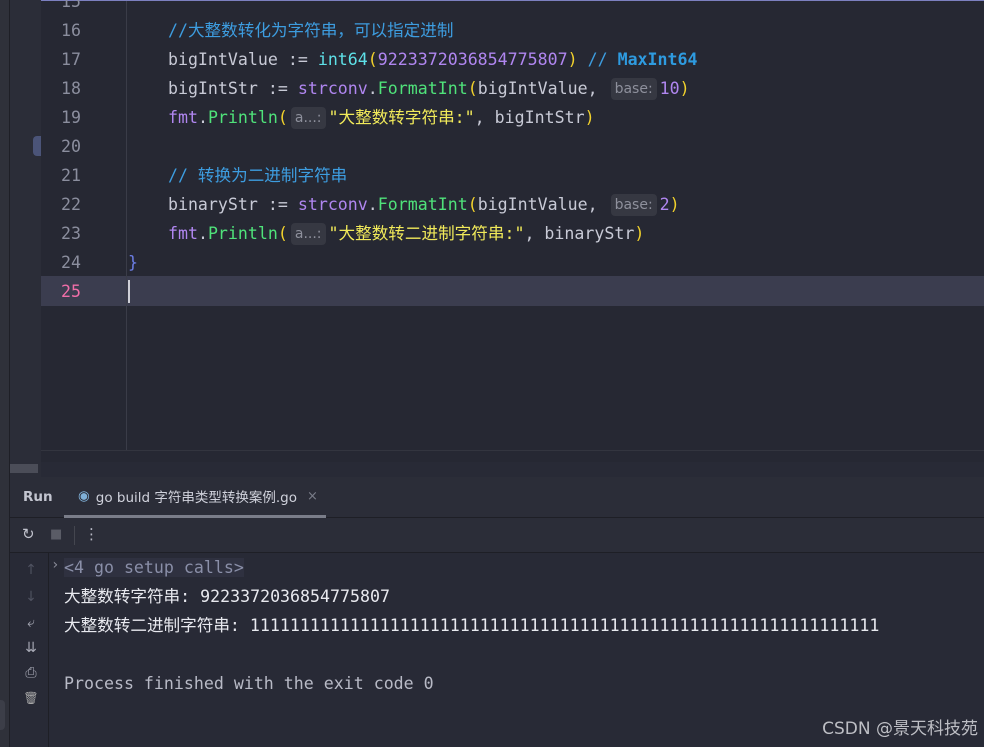 The image size is (984, 747). What do you see at coordinates (129, 291) in the screenshot?
I see `text-caret` at bounding box center [129, 291].